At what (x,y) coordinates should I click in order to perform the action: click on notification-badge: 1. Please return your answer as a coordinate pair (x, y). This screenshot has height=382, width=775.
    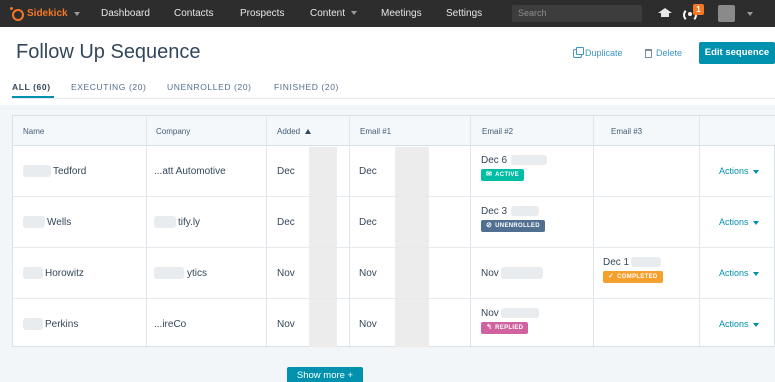
    Looking at the image, I should click on (698, 9).